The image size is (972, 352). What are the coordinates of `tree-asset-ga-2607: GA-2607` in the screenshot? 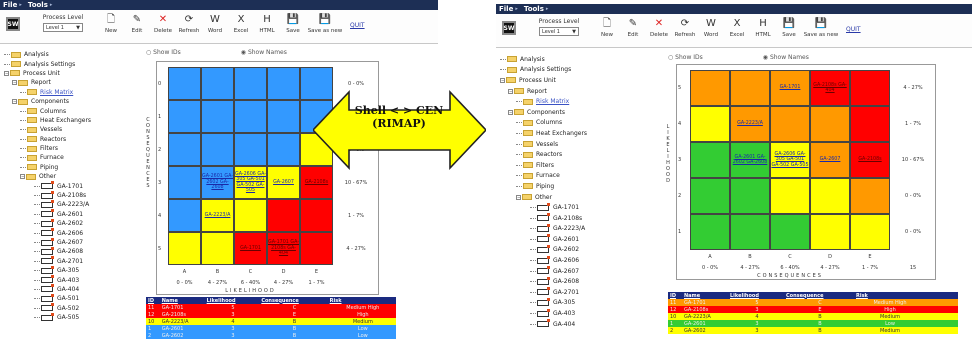 It's located at (74, 242).